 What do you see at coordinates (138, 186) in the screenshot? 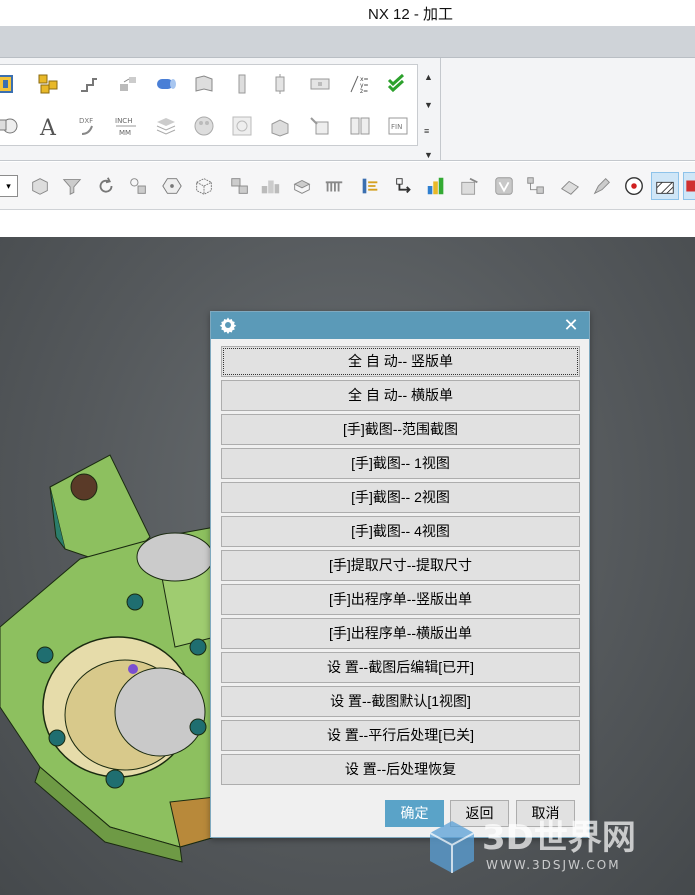
I see `snap-icon` at bounding box center [138, 186].